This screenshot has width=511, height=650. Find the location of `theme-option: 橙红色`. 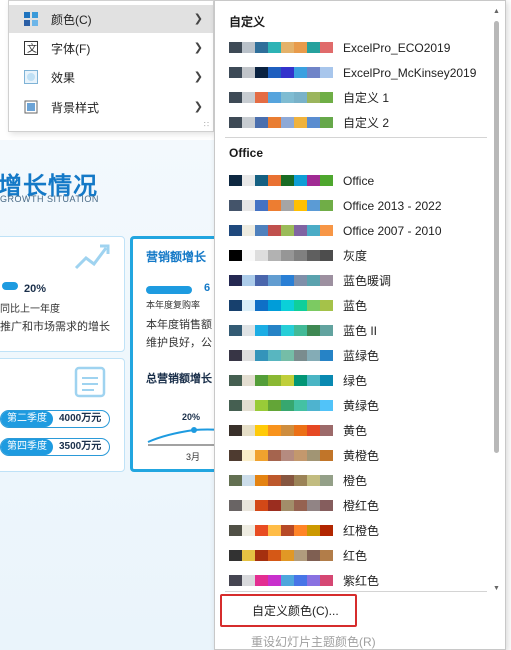

theme-option: 橙红色 is located at coordinates (352, 505).